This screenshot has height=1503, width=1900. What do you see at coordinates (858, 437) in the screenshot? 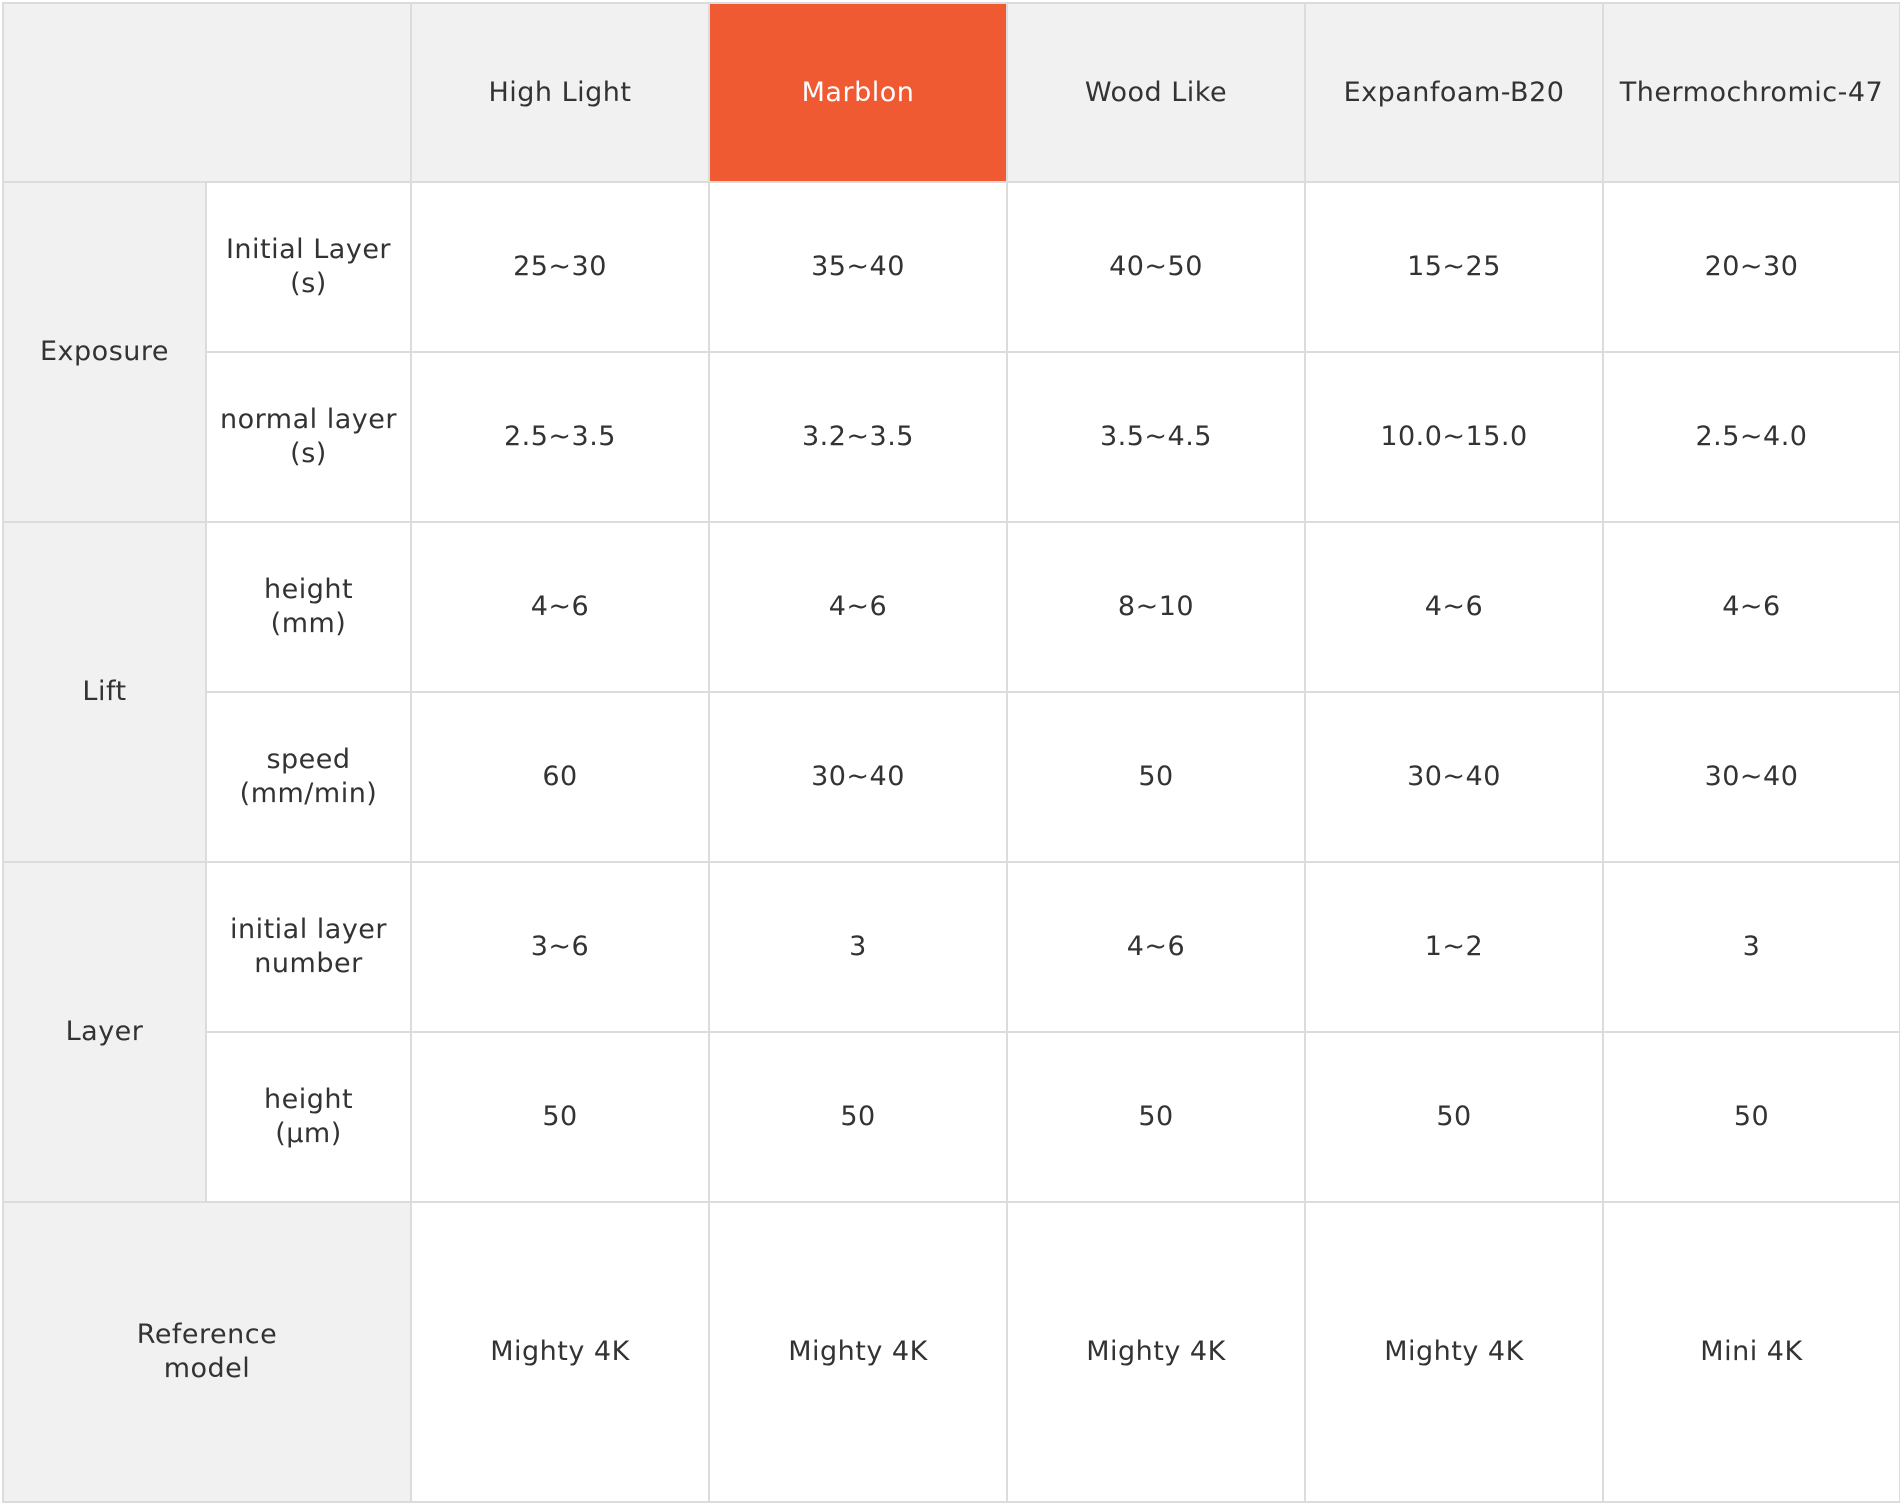
I see `value-cell: 3.2~3.5` at bounding box center [858, 437].